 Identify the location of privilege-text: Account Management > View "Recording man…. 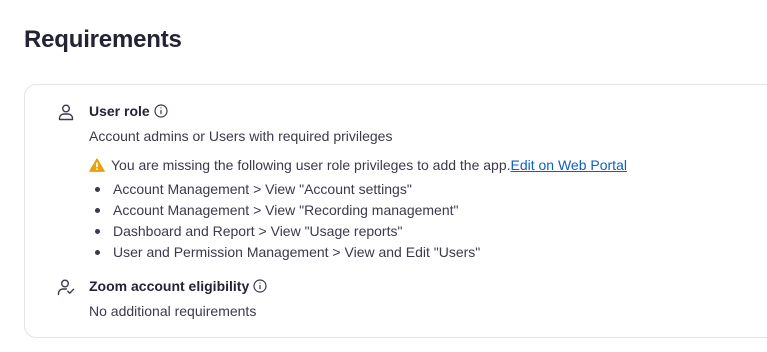
(286, 210).